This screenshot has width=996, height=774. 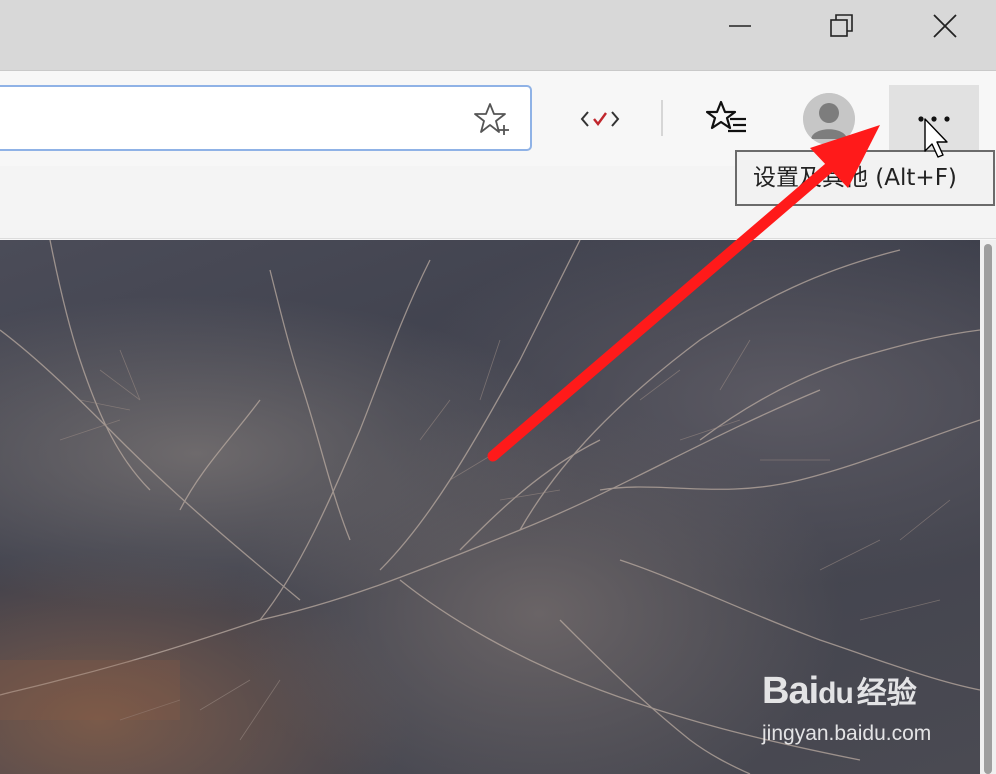 I want to click on settings-more-button, so click(x=934, y=119).